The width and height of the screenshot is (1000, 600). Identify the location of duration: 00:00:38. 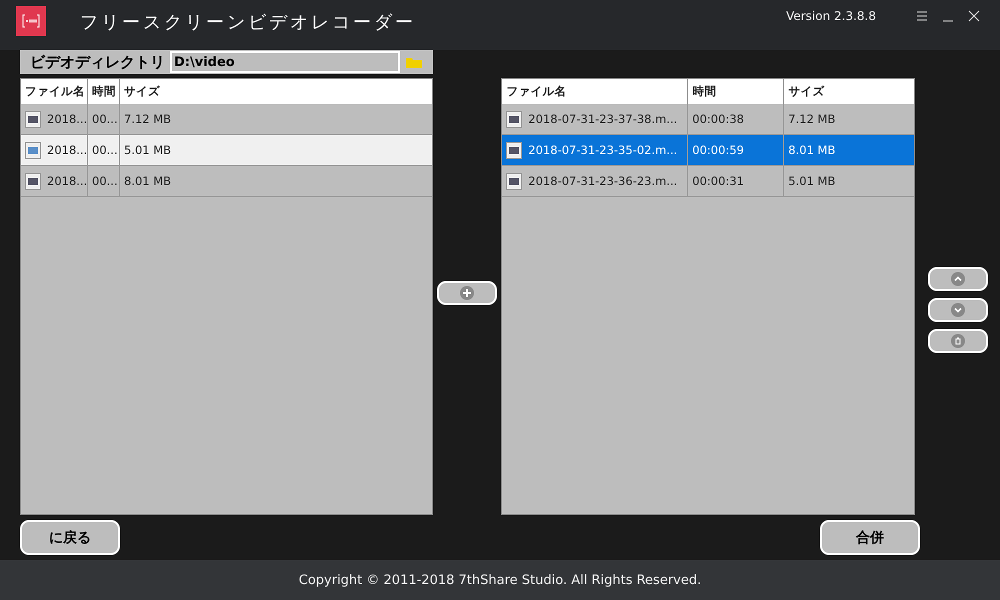
(736, 119).